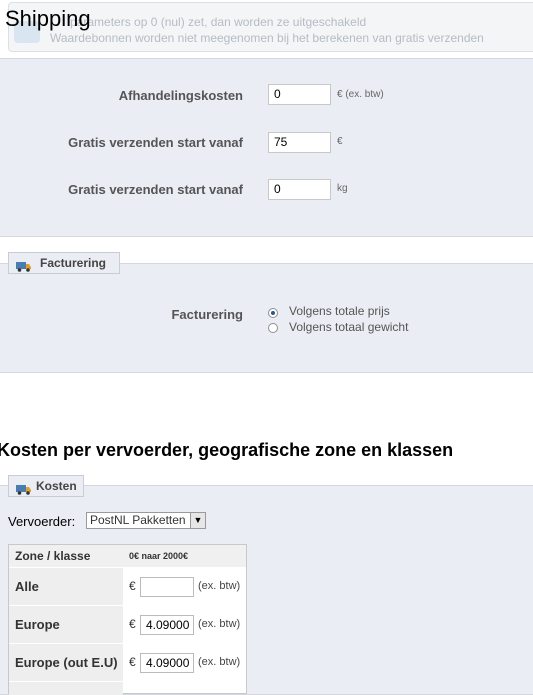 This screenshot has width=533, height=695. I want to click on carrier-select-value: PostNL Pakketten, so click(138, 520).